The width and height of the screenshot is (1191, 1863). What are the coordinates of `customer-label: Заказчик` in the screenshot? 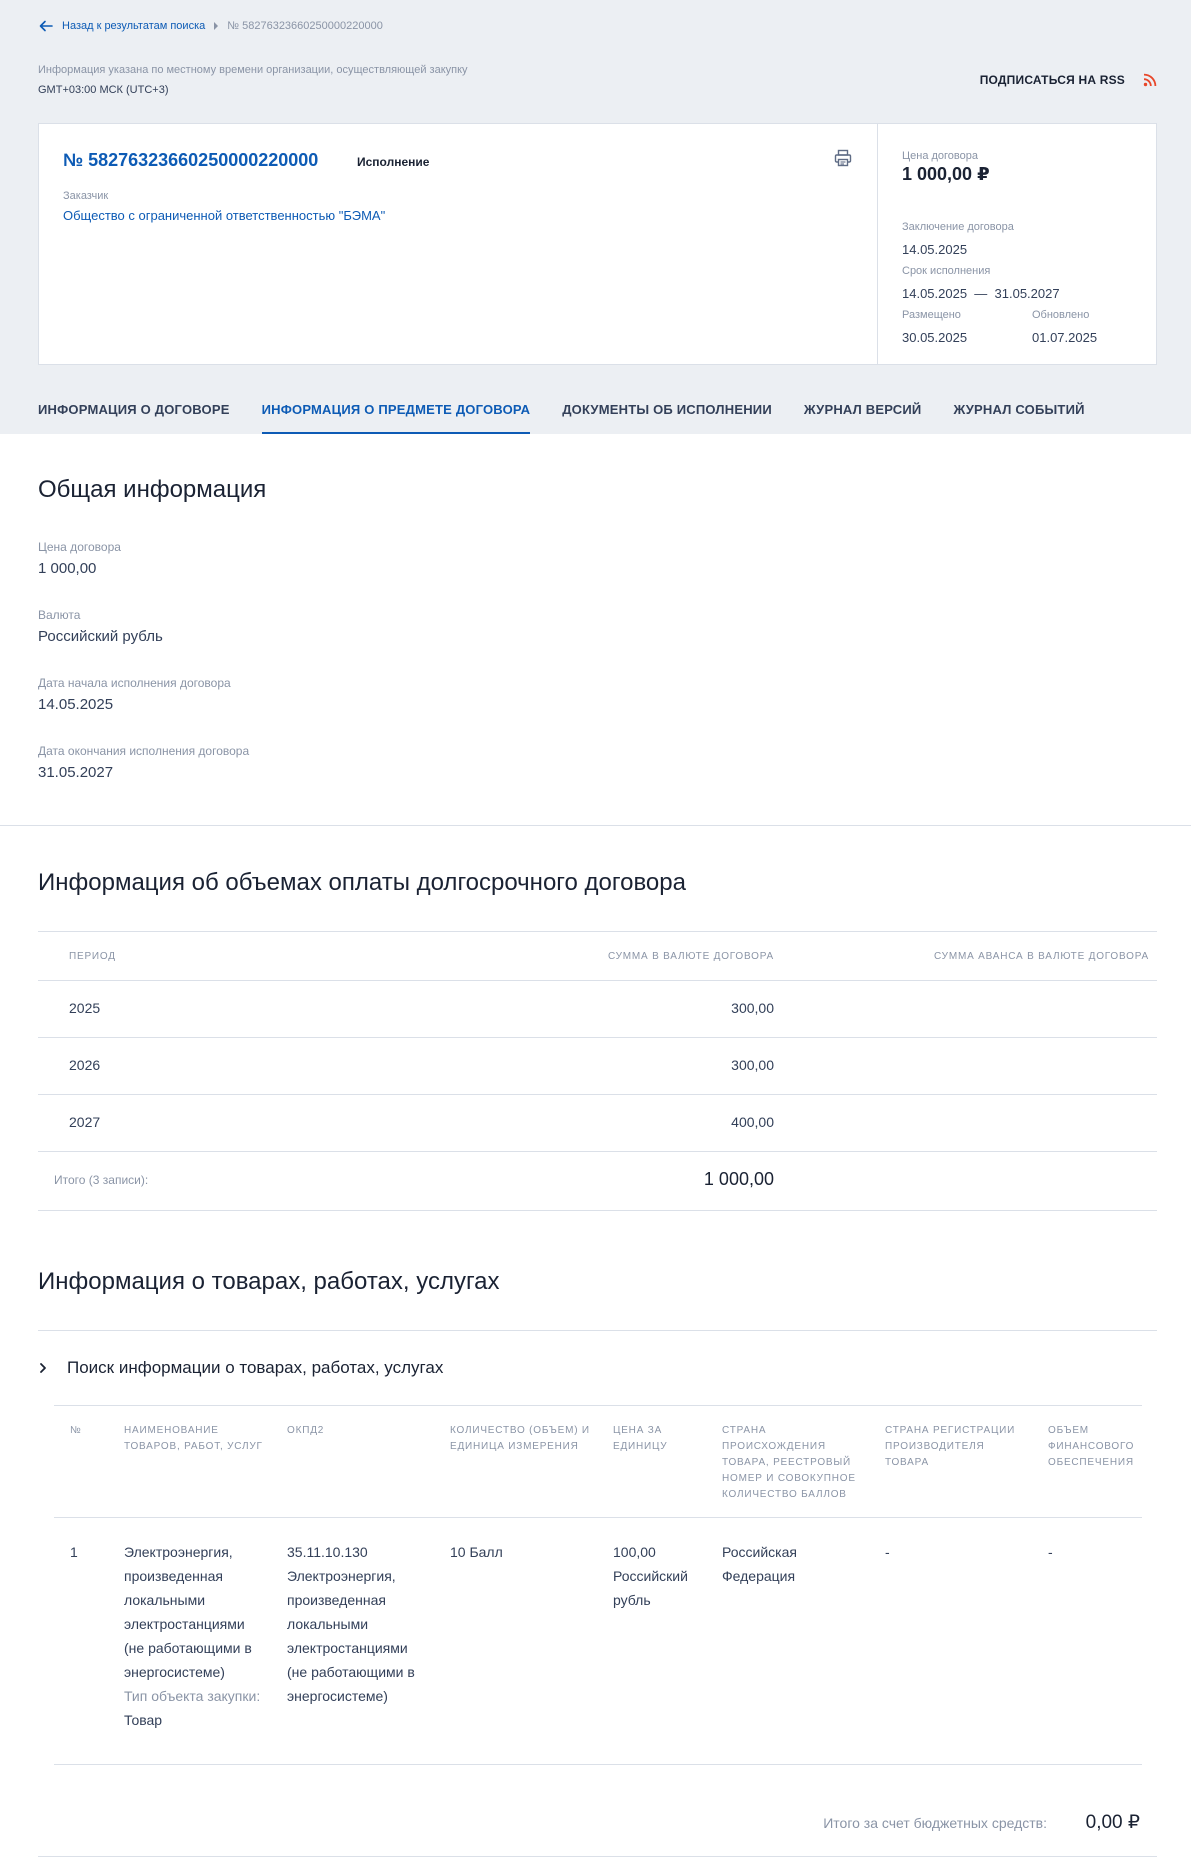 It's located at (86, 196).